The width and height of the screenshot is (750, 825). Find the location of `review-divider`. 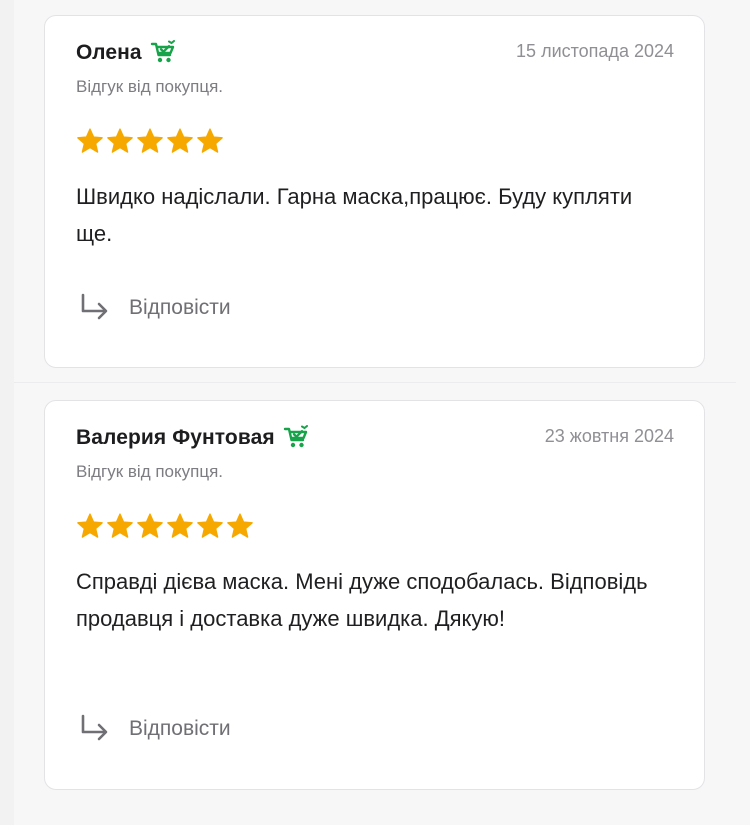

review-divider is located at coordinates (375, 382).